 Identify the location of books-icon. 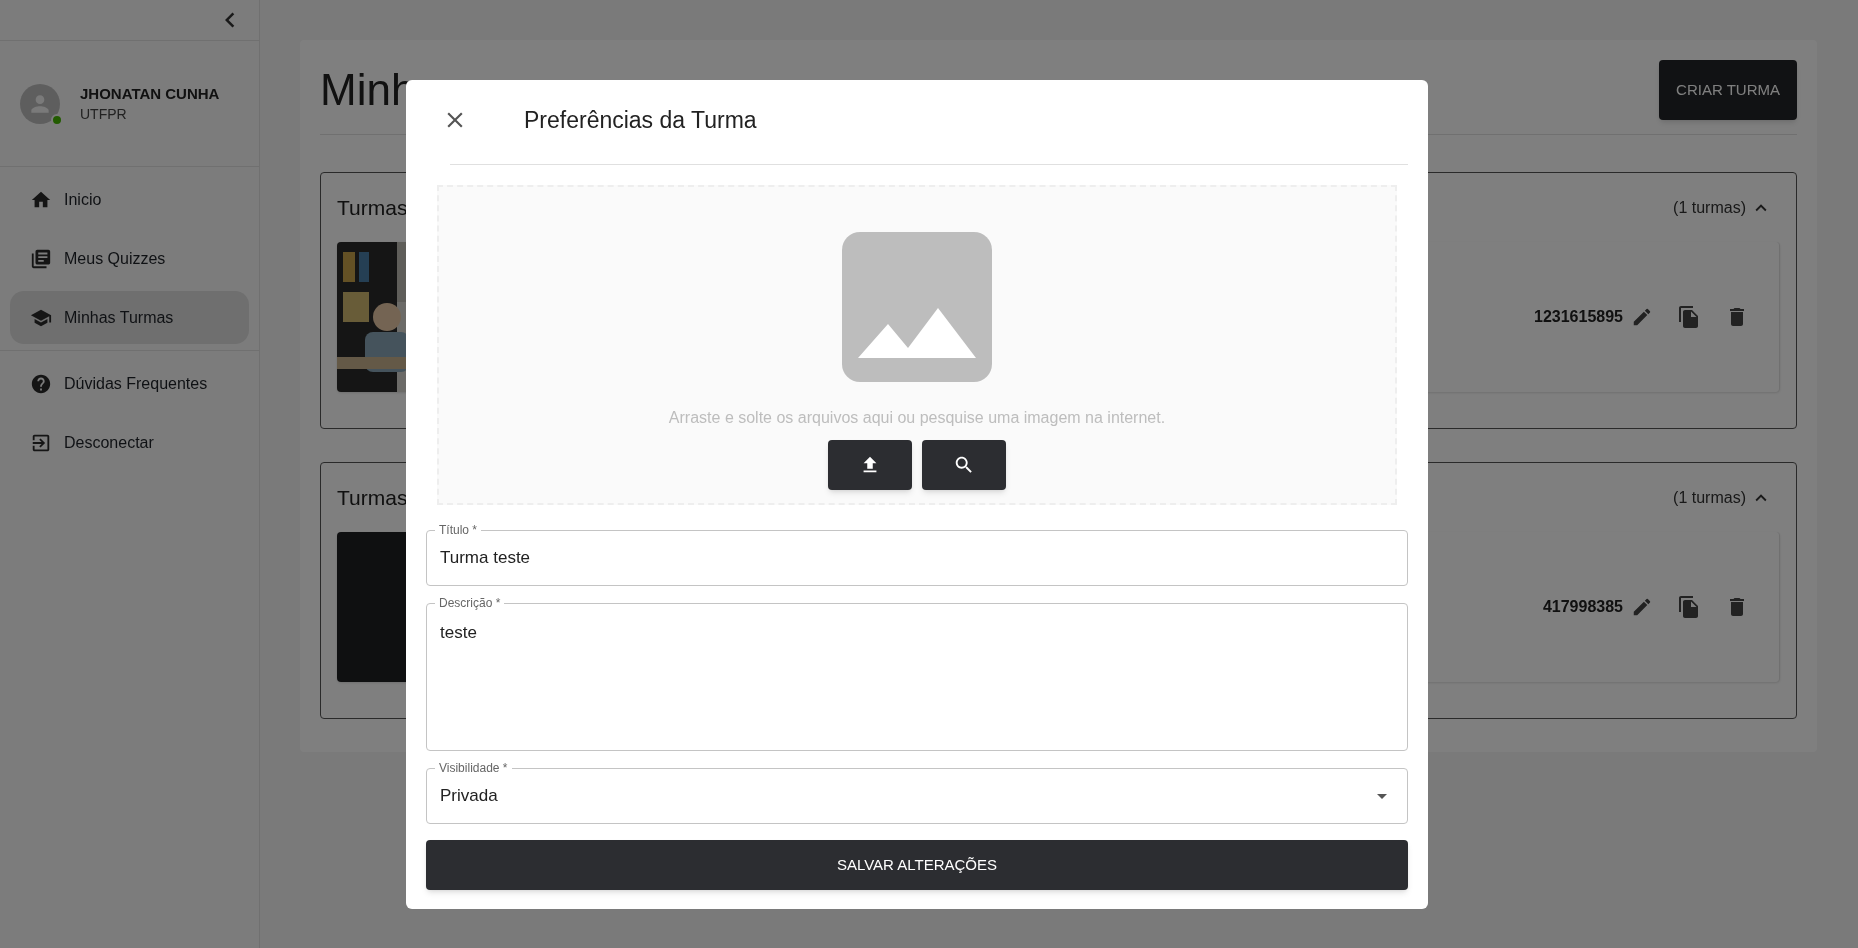
(41, 258).